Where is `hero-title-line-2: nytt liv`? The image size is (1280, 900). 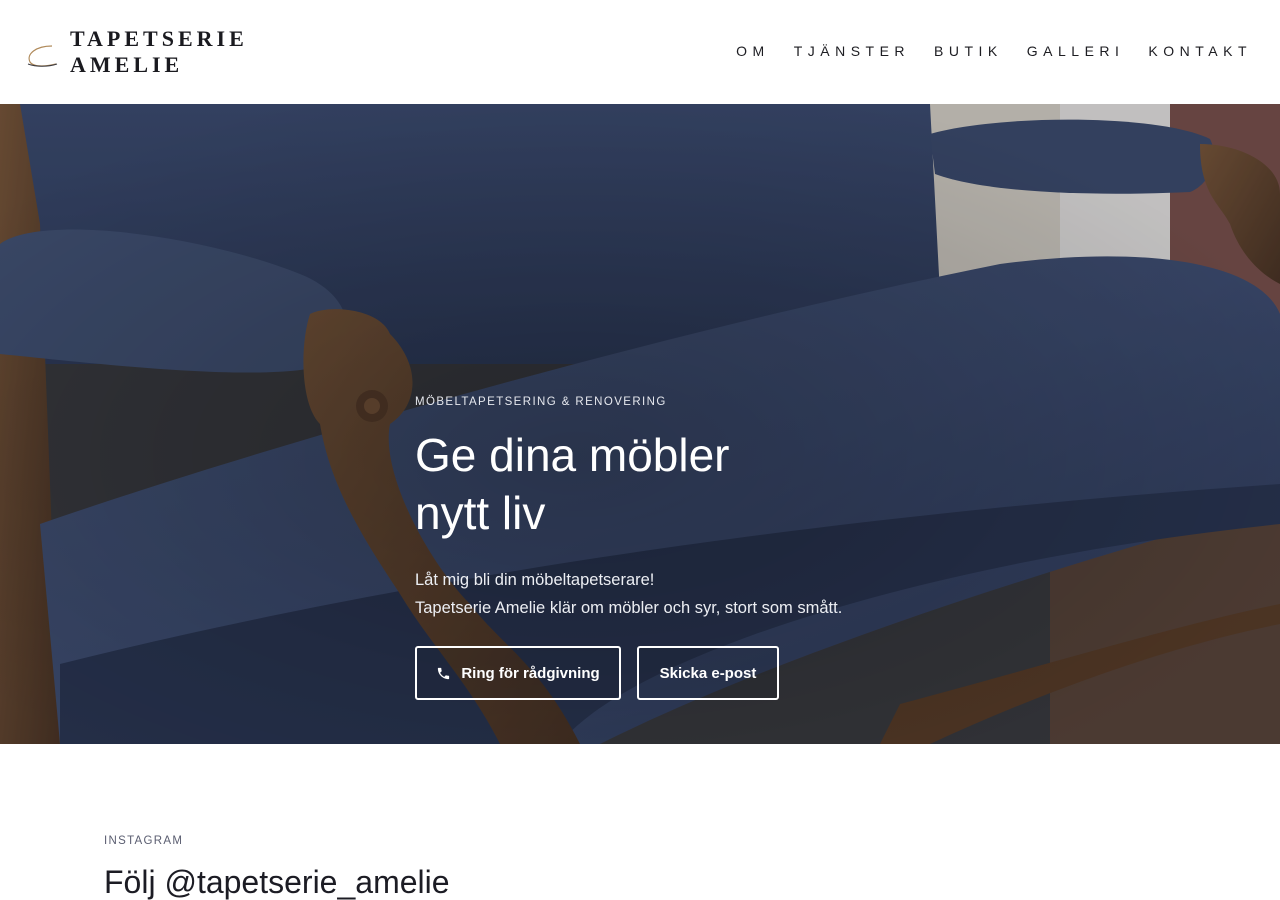 hero-title-line-2: nytt liv is located at coordinates (480, 513).